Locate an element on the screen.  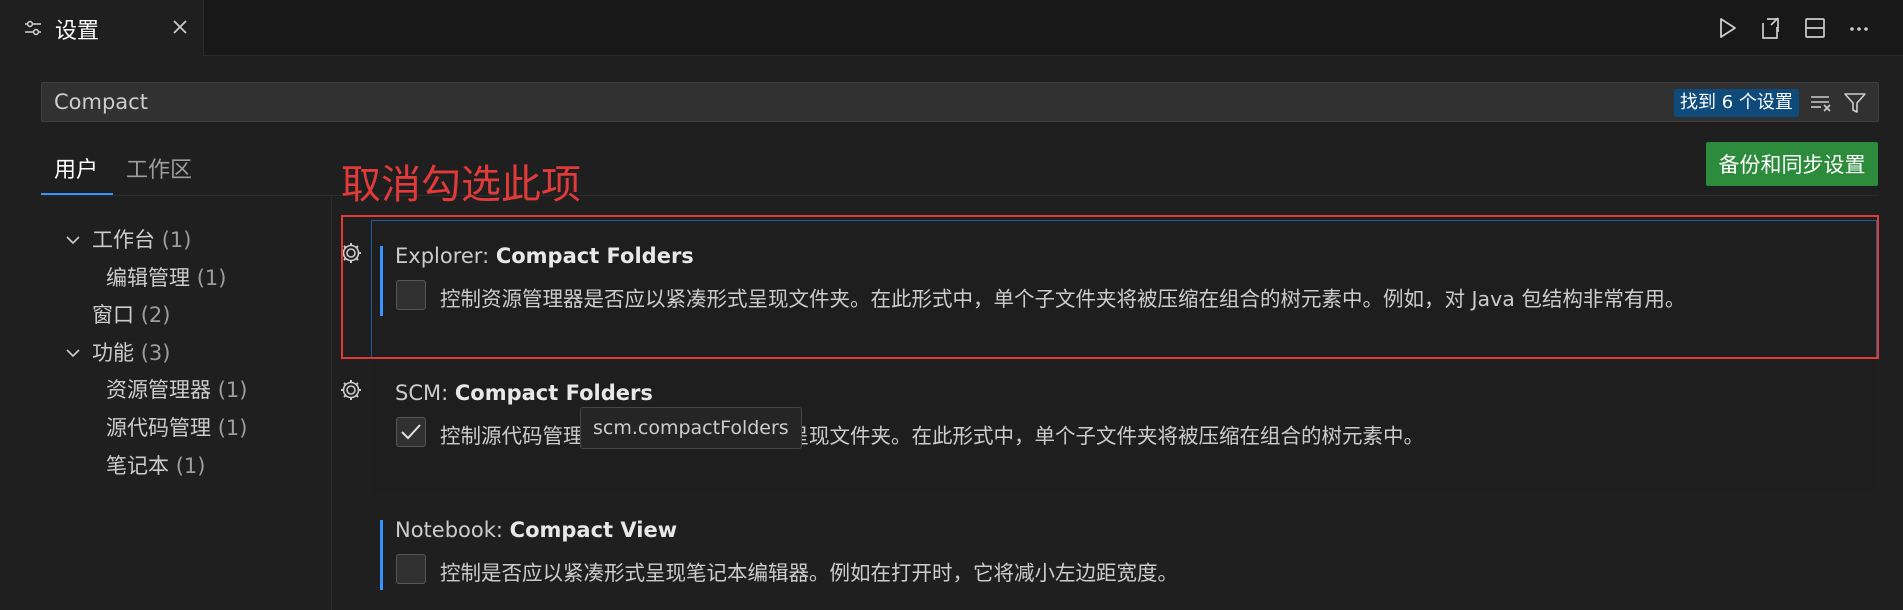
checkmark-icon is located at coordinates (411, 432).